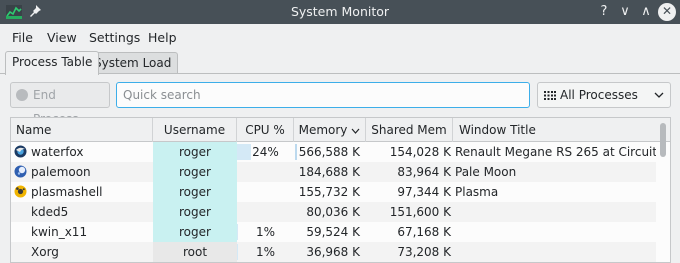 This screenshot has width=680, height=263. What do you see at coordinates (477, 192) in the screenshot?
I see `process-window-title: Plasma` at bounding box center [477, 192].